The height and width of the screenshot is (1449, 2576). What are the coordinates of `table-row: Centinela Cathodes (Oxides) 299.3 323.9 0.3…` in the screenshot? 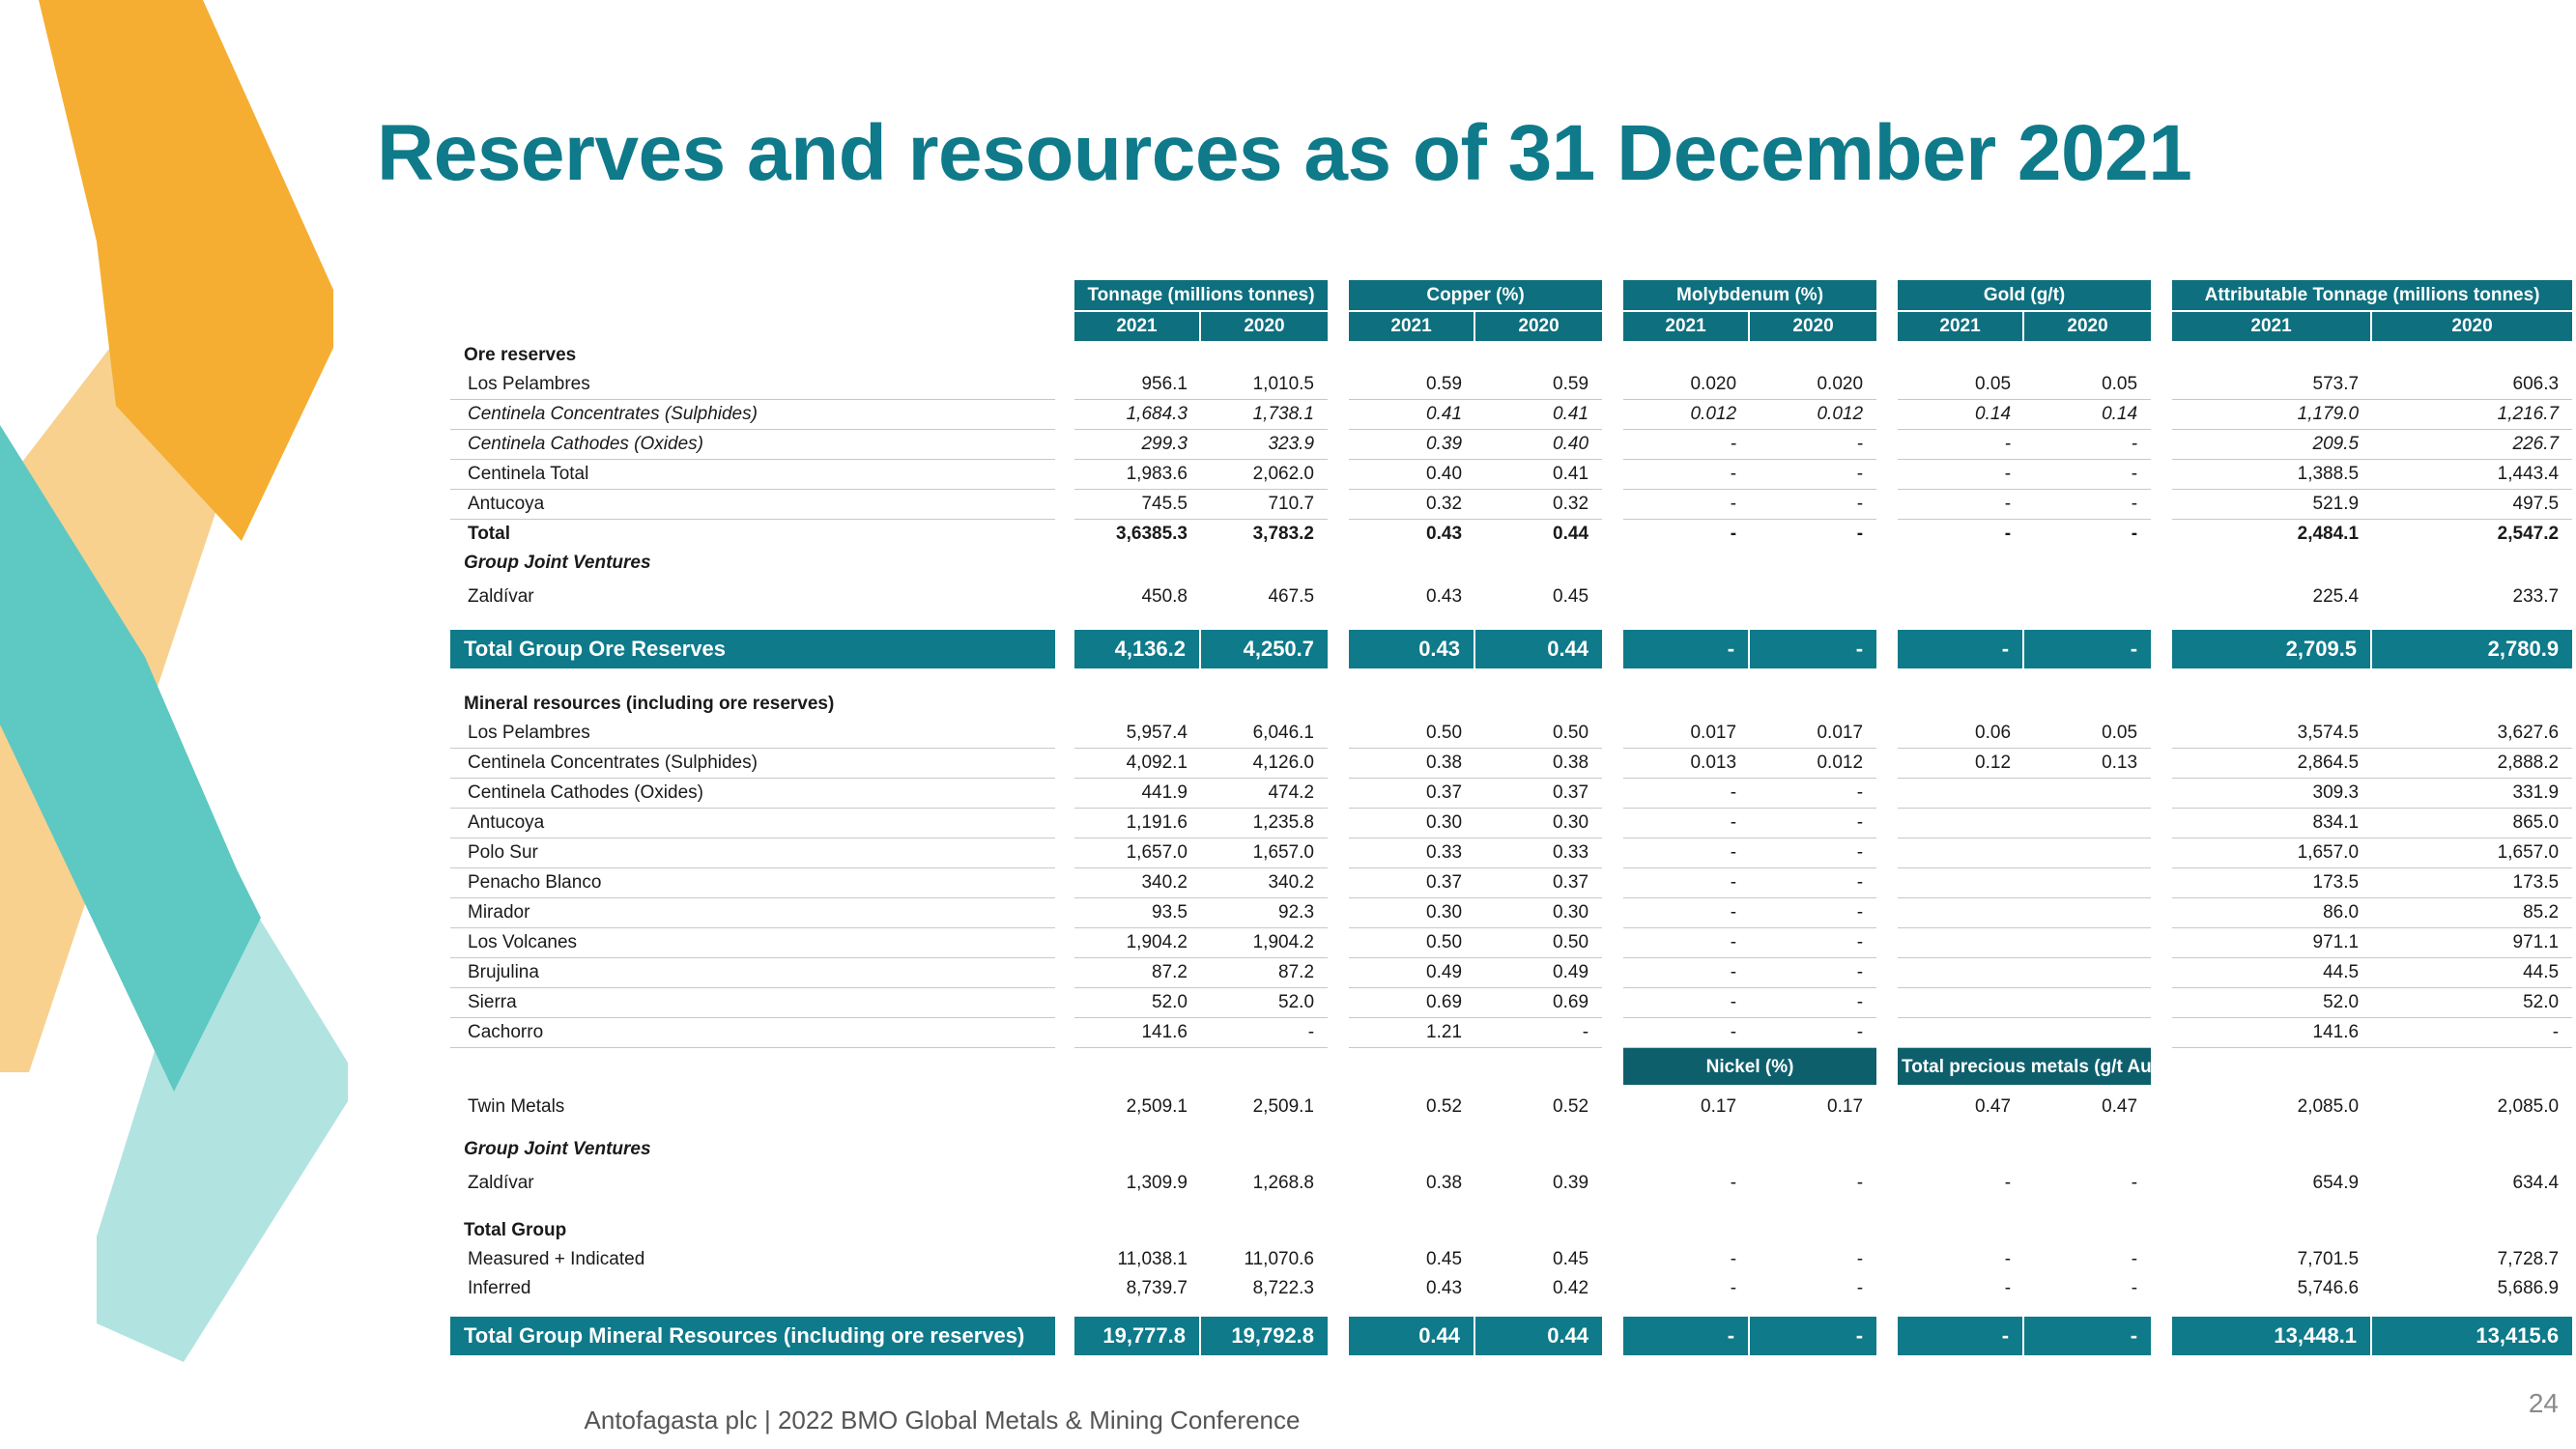 It's located at (1512, 445).